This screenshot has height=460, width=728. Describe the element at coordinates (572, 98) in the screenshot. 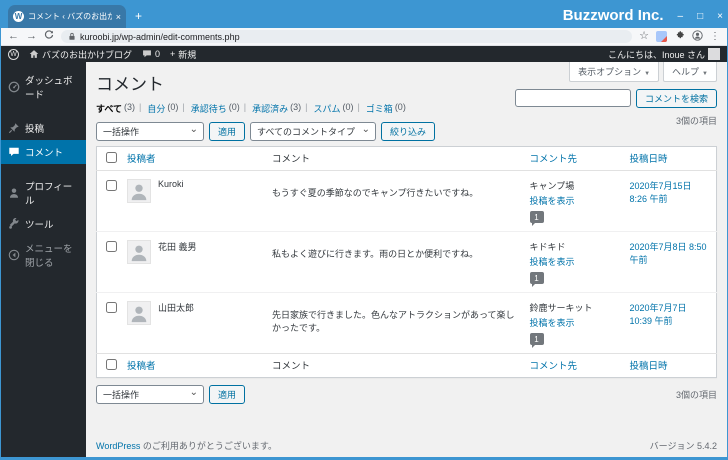

I see `search-comments-input` at that location.